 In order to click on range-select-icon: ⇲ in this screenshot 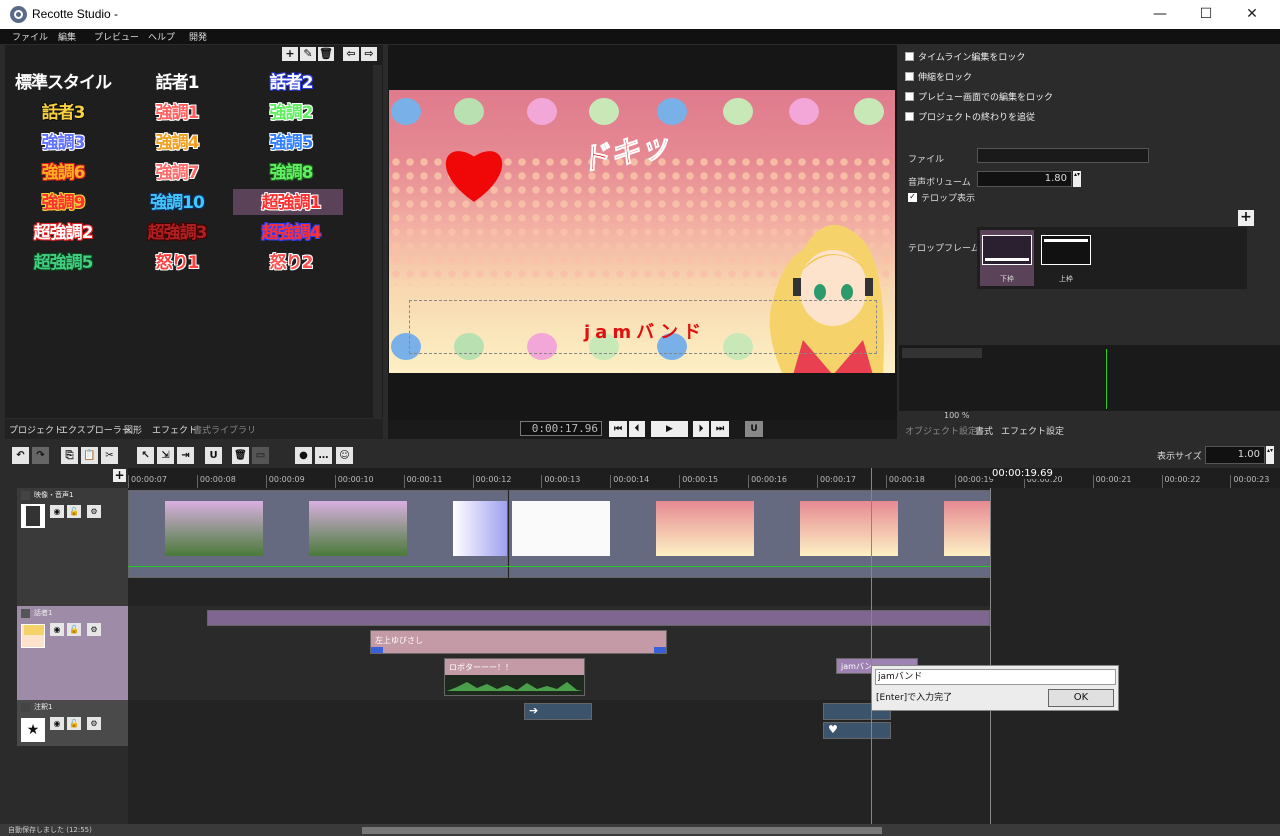, I will do `click(165, 455)`.